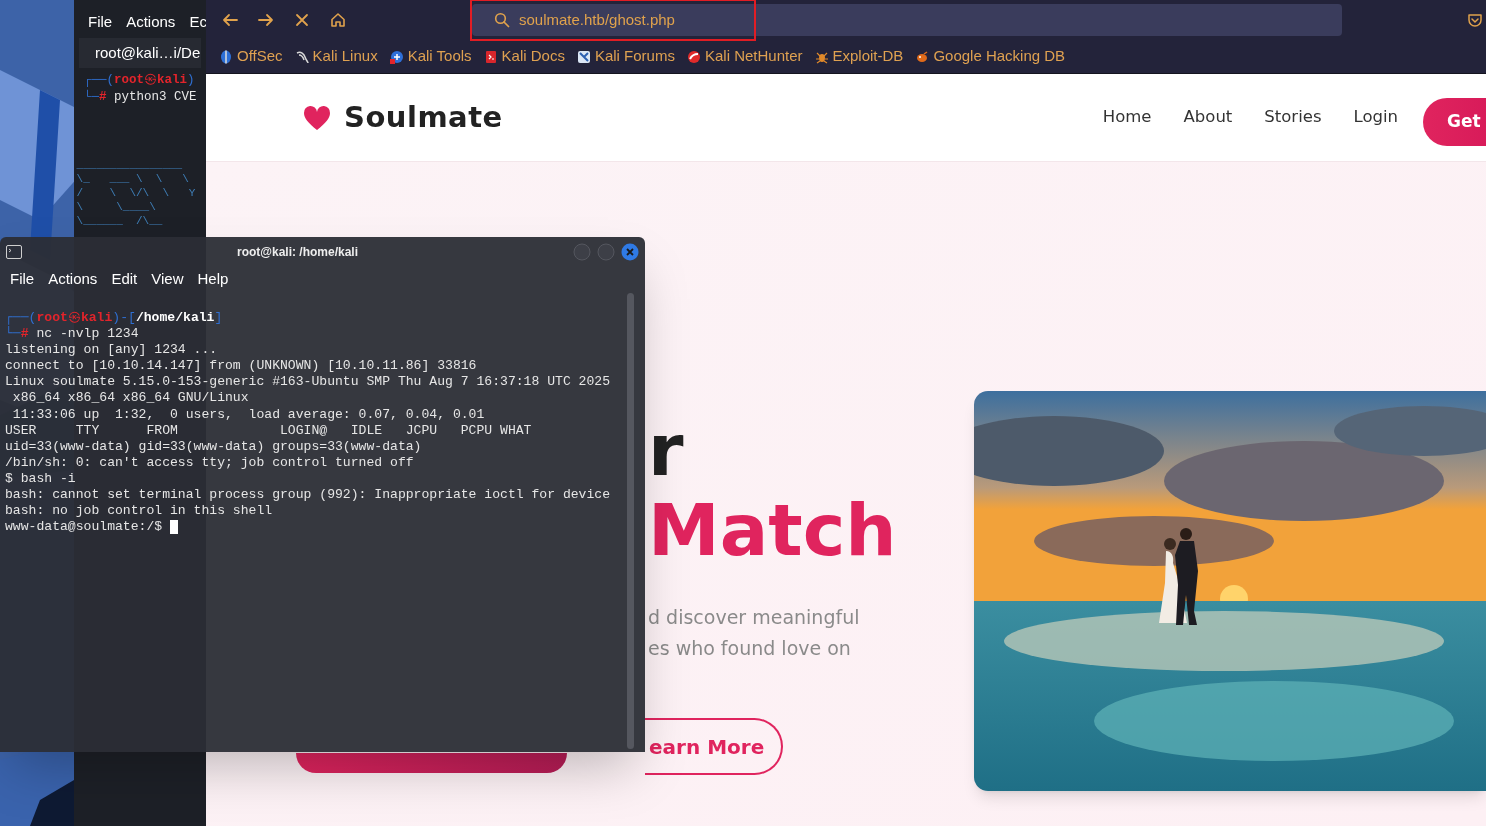 This screenshot has height=826, width=1486. What do you see at coordinates (754, 617) in the screenshot?
I see `hero-text: d discover meaningful` at bounding box center [754, 617].